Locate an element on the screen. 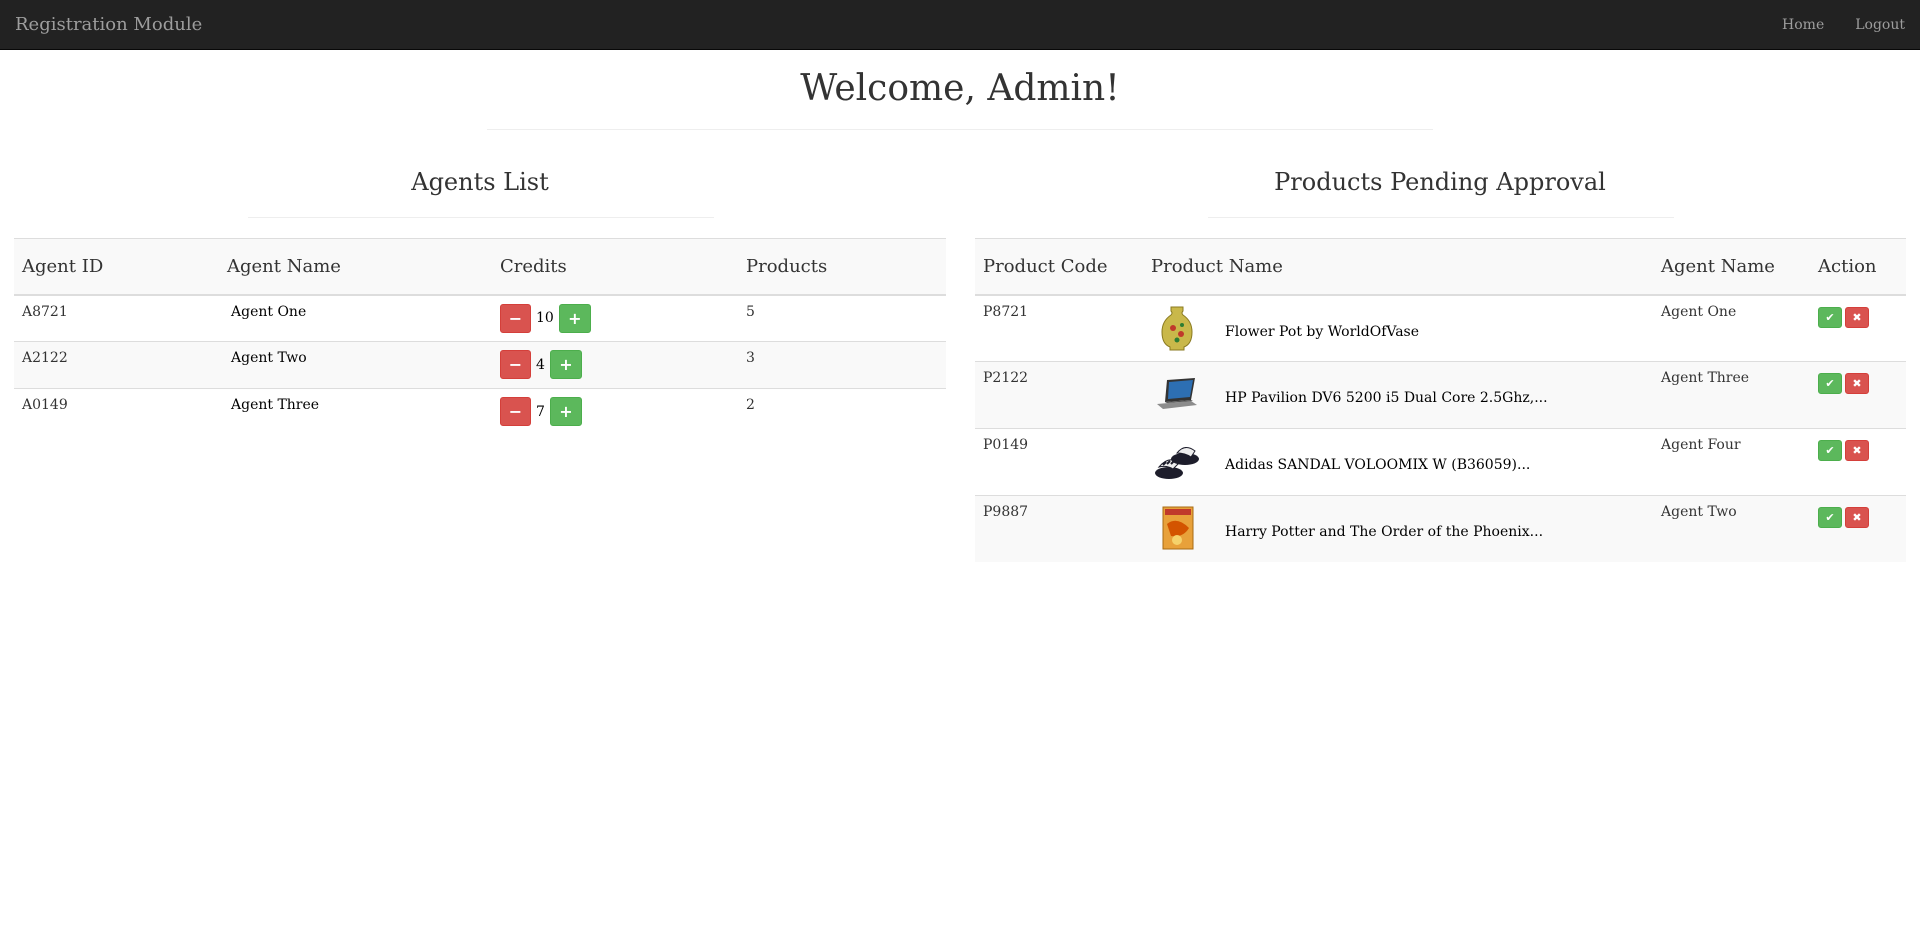 The width and height of the screenshot is (1920, 949). title-divider is located at coordinates (960, 129).